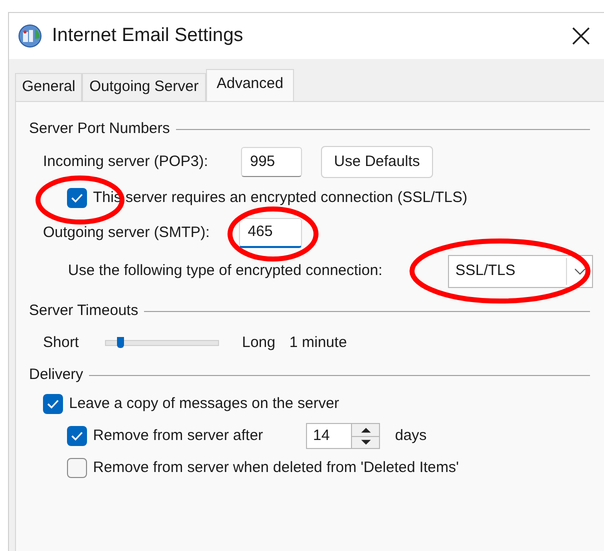  Describe the element at coordinates (521, 271) in the screenshot. I see `encryption-dropdown: SSL/TLS` at that location.